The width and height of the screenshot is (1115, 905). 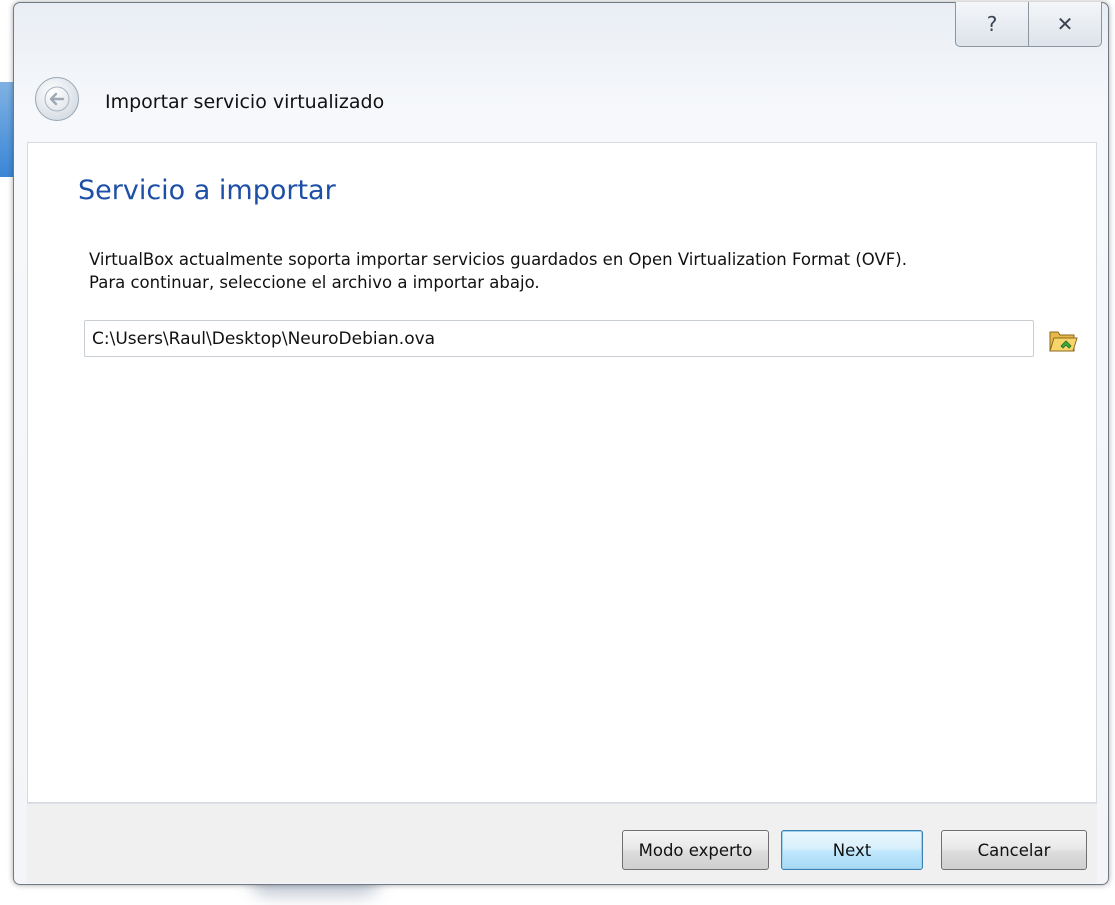 I want to click on open-folder-icon, so click(x=1063, y=341).